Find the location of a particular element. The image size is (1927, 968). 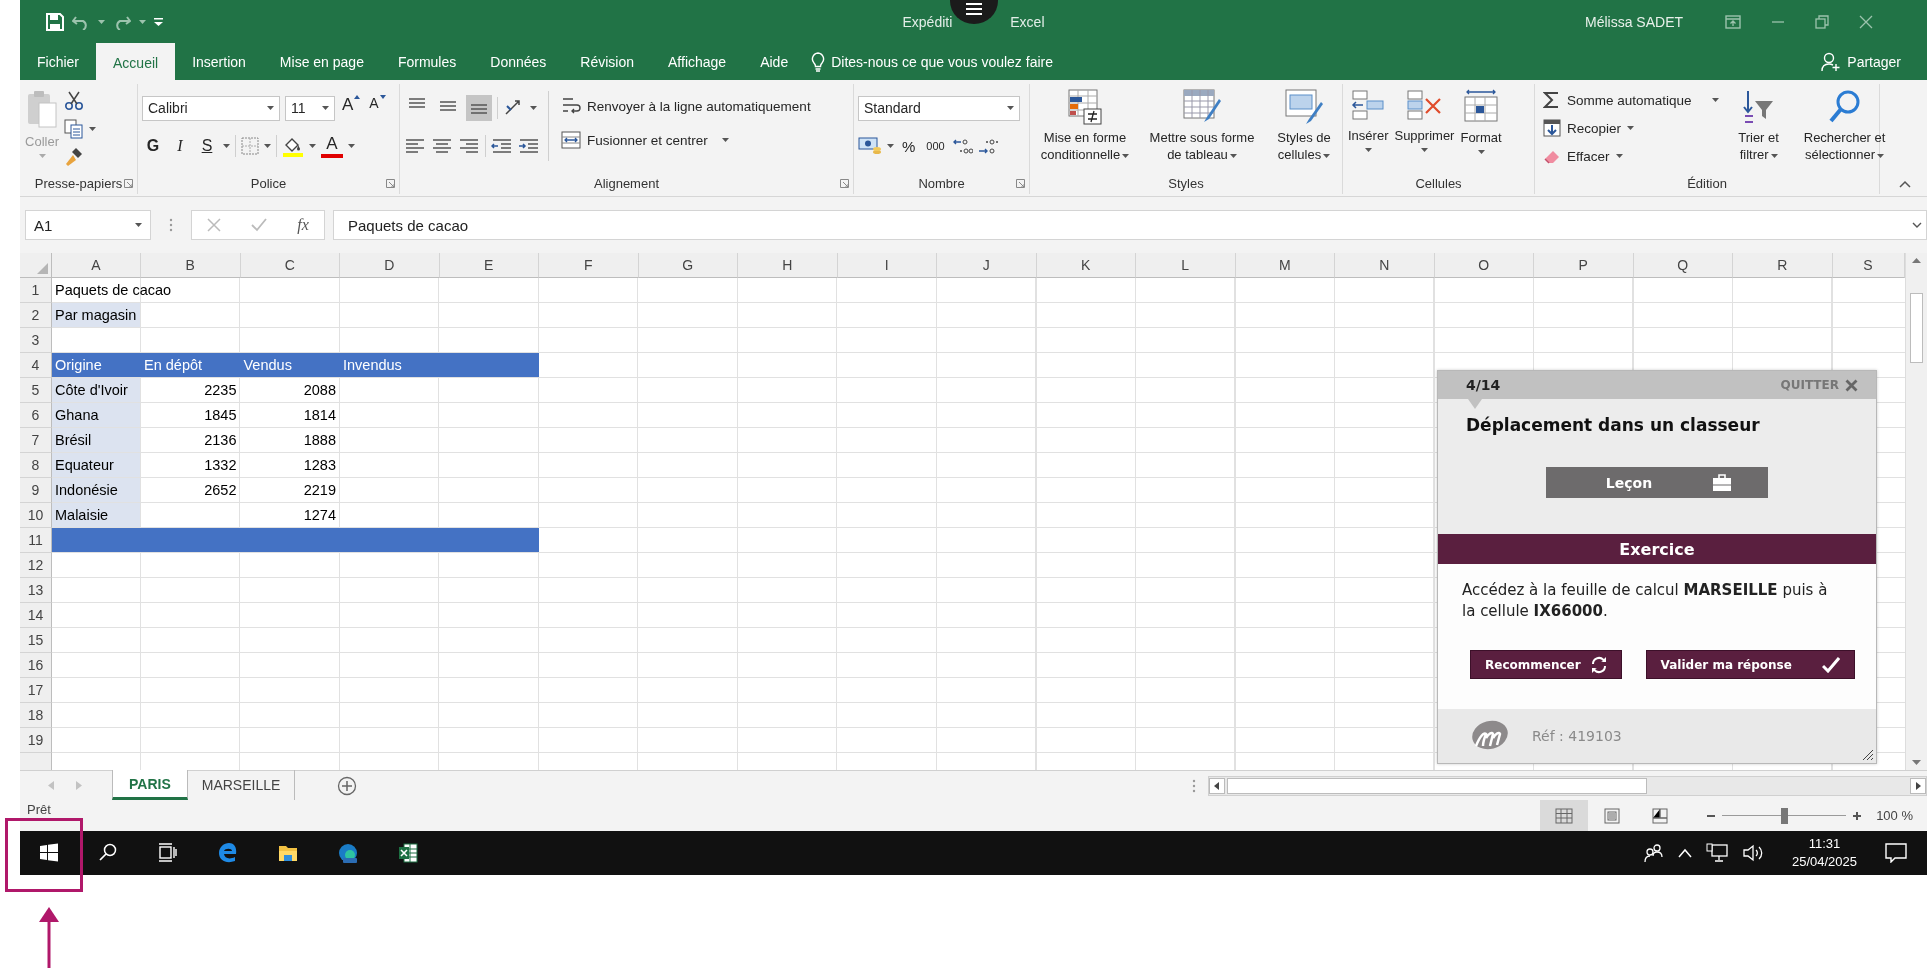

column-header: G is located at coordinates (688, 265).